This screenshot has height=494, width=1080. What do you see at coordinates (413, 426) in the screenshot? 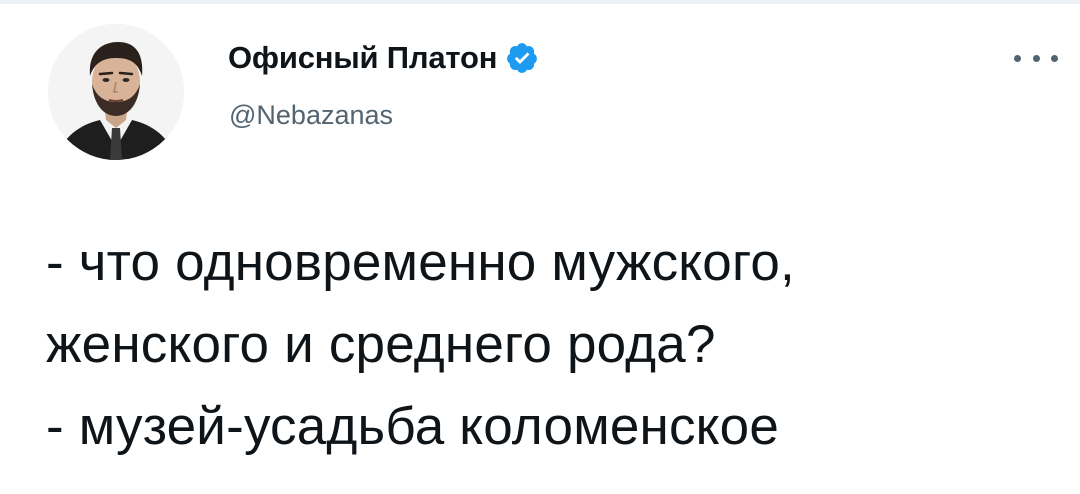
I see `tweet-text-line: - музей-усадьба коломенское` at bounding box center [413, 426].